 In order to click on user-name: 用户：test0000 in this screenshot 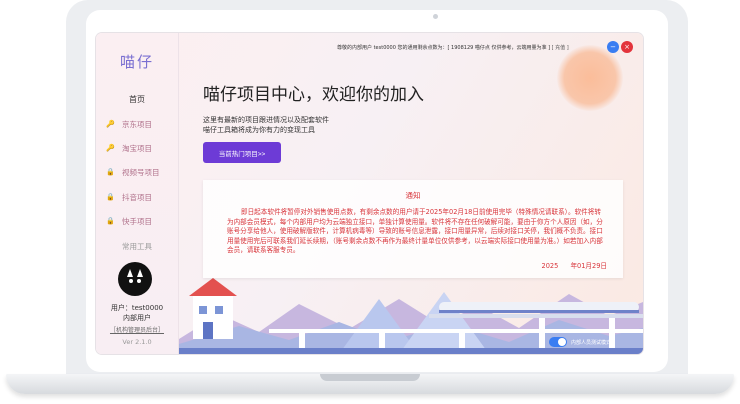, I will do `click(137, 308)`.